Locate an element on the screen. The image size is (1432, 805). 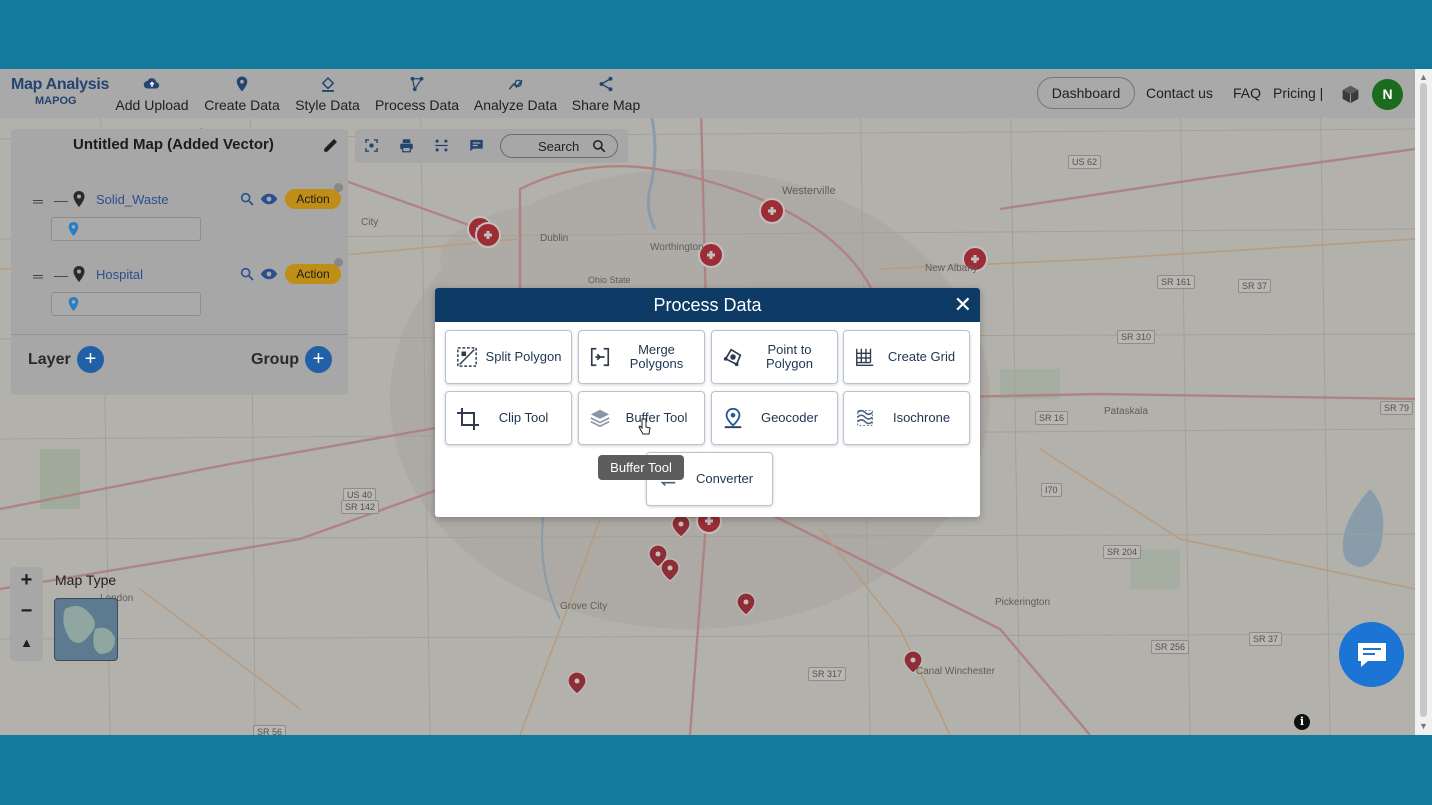
measure-icon is located at coordinates (441, 148).